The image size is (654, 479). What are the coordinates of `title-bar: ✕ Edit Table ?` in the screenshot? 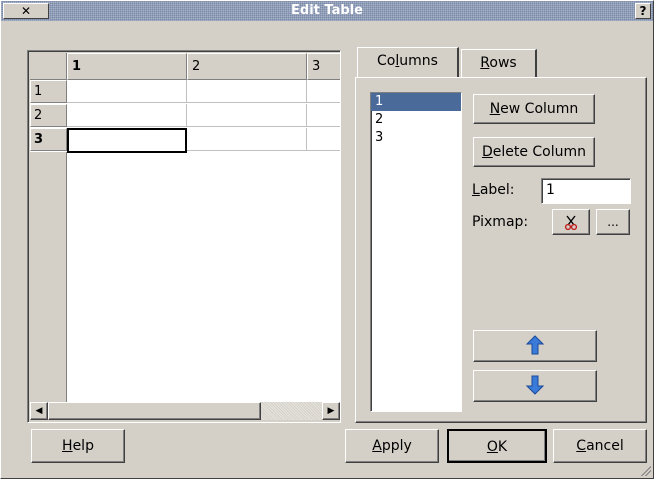 It's located at (327, 11).